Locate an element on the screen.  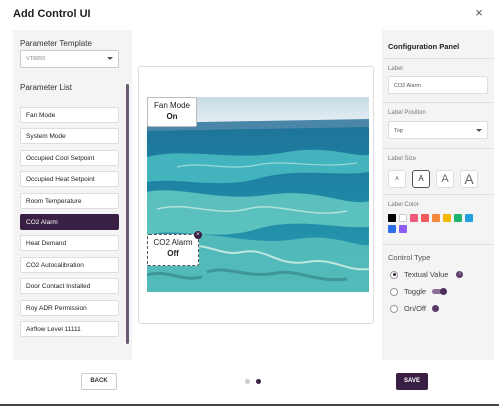
radio-label: Textual Value is located at coordinates (426, 274).